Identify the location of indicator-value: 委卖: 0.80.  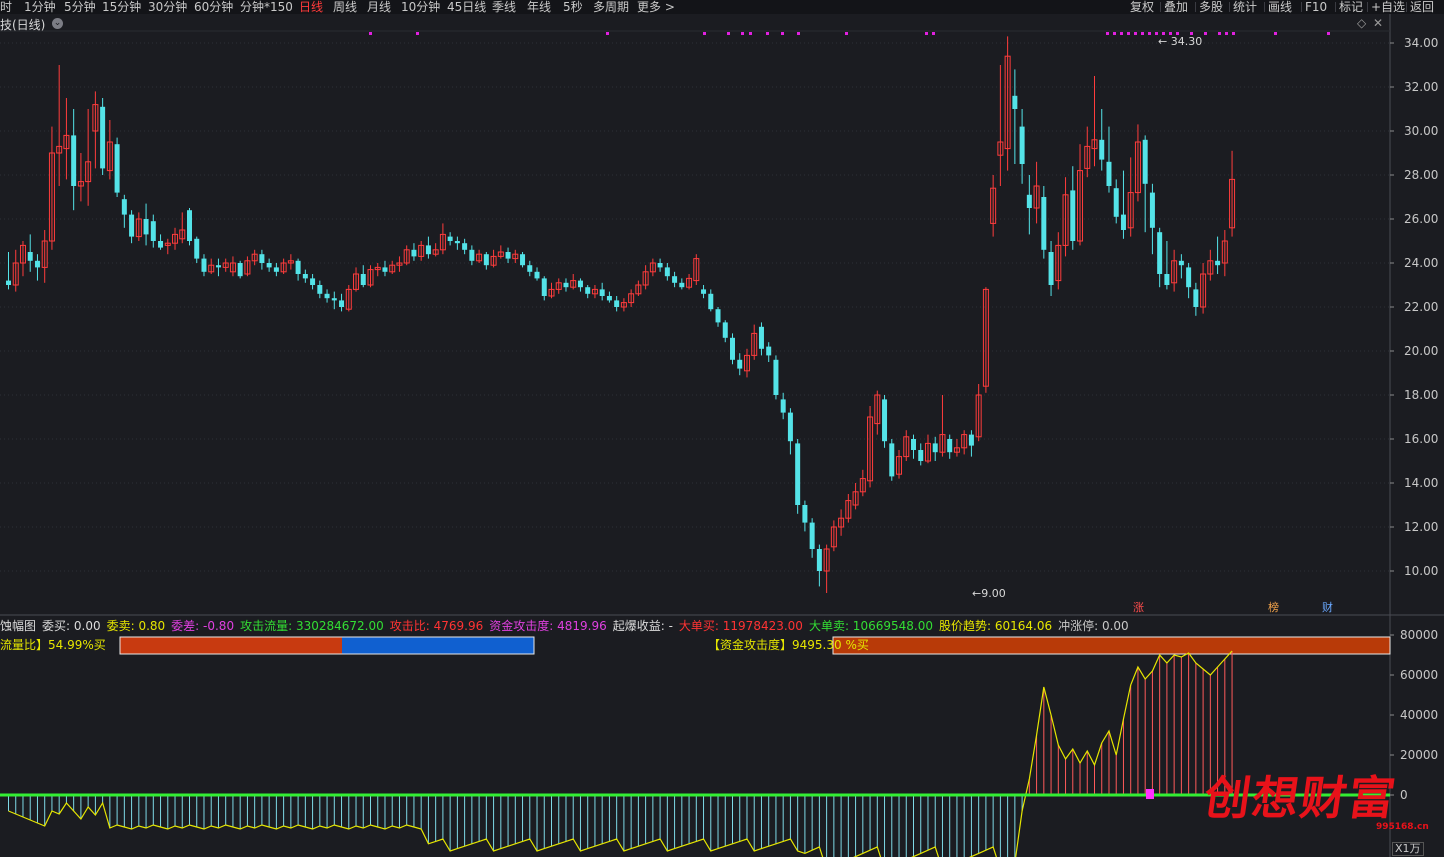
(136, 626).